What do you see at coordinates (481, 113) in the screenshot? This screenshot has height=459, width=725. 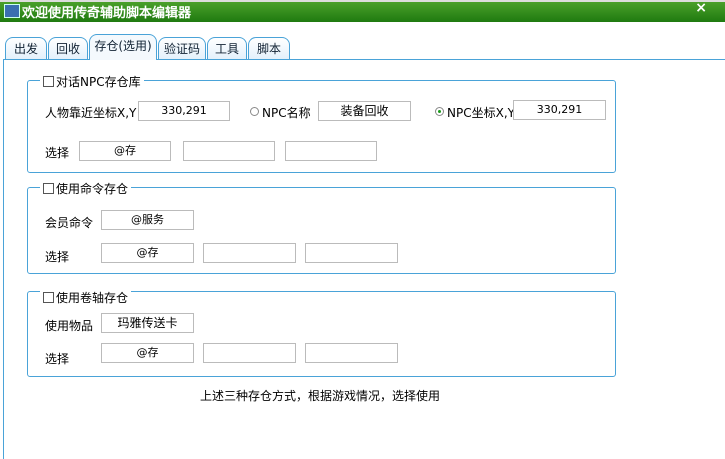 I see `npc-coord-label: NPC坐标X,Y` at bounding box center [481, 113].